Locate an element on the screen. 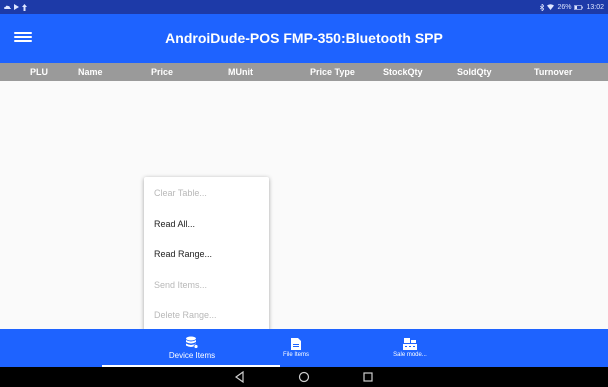 This screenshot has width=608, height=387. column-header-stock-qty: StockQty is located at coordinates (403, 72).